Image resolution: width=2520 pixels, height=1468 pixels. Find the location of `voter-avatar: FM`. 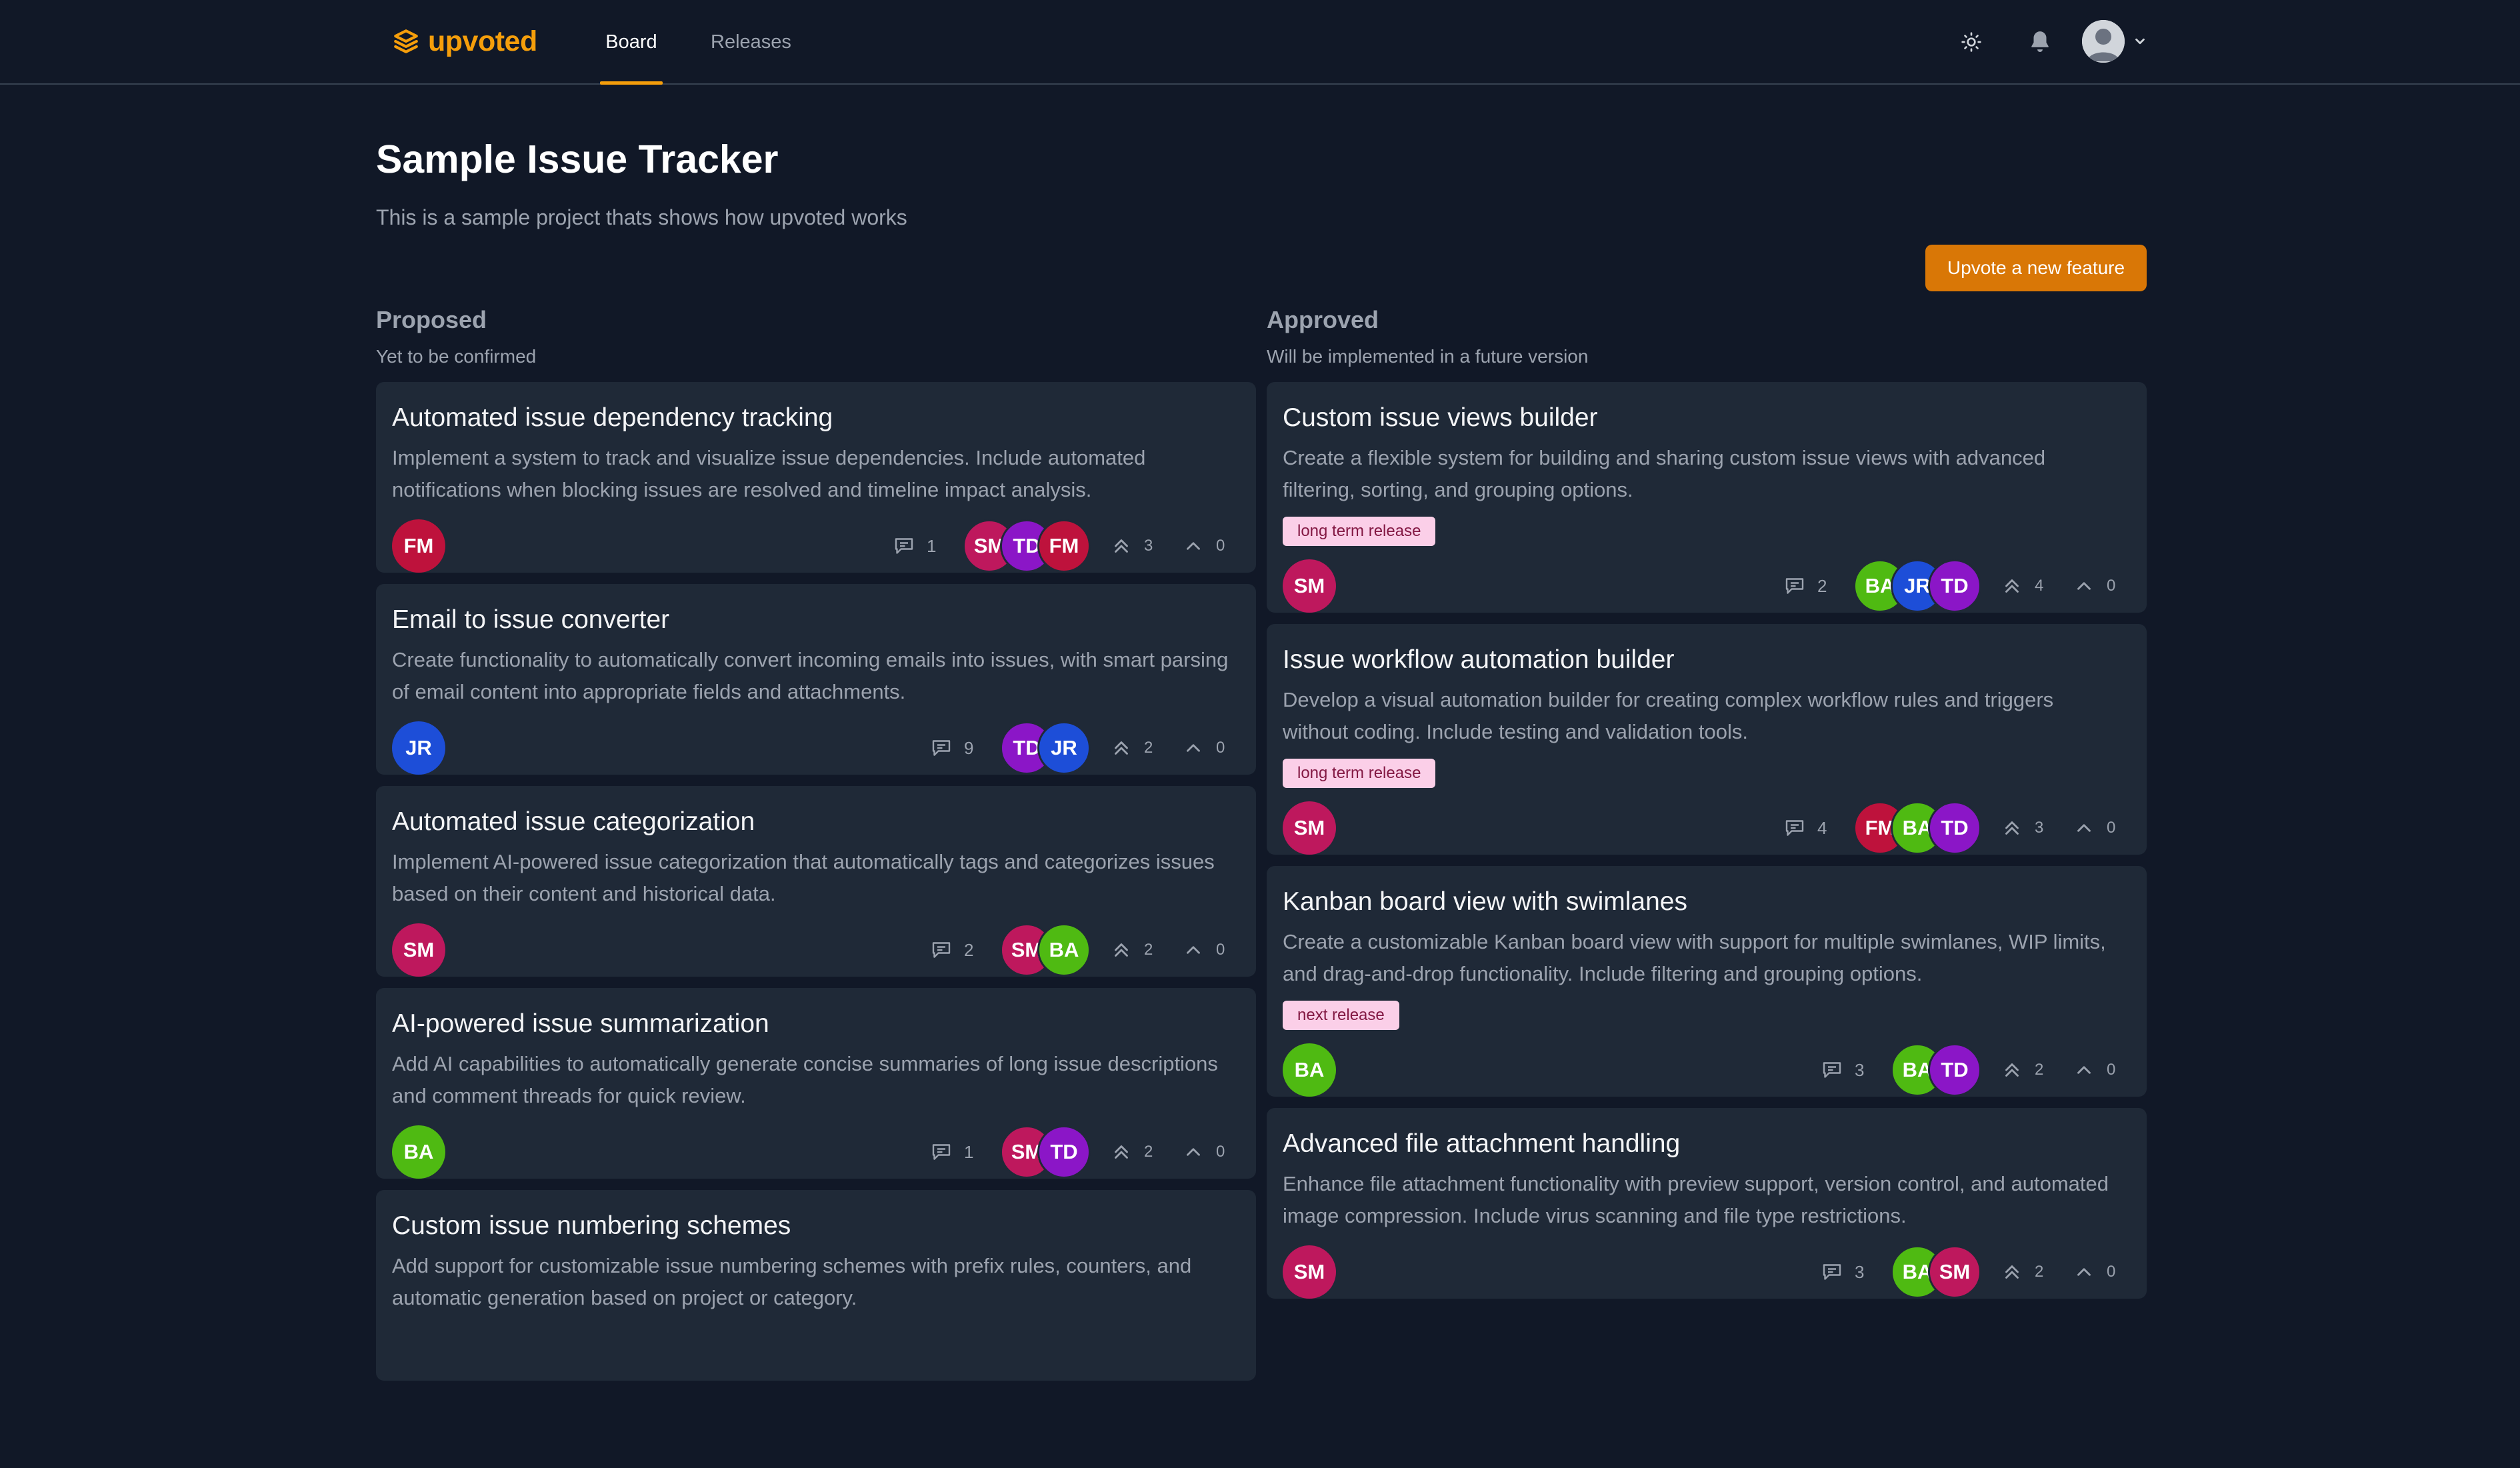

voter-avatar: FM is located at coordinates (1064, 546).